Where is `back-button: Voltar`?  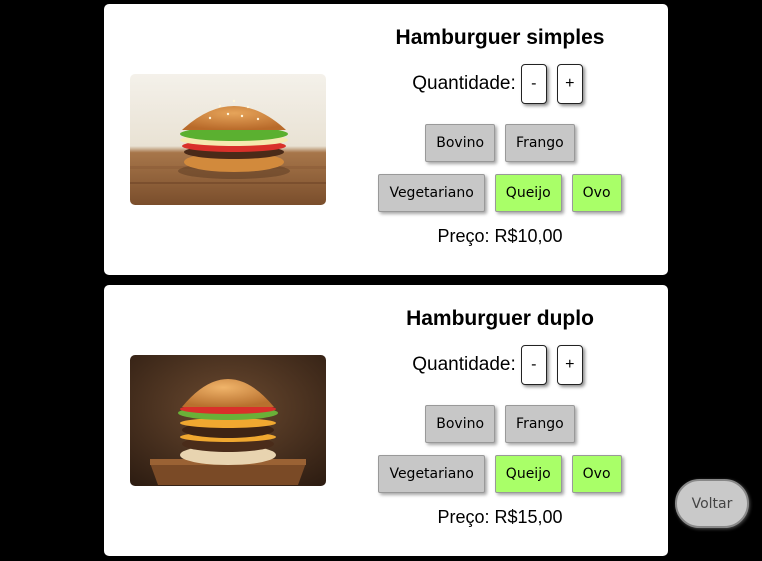 back-button: Voltar is located at coordinates (712, 503).